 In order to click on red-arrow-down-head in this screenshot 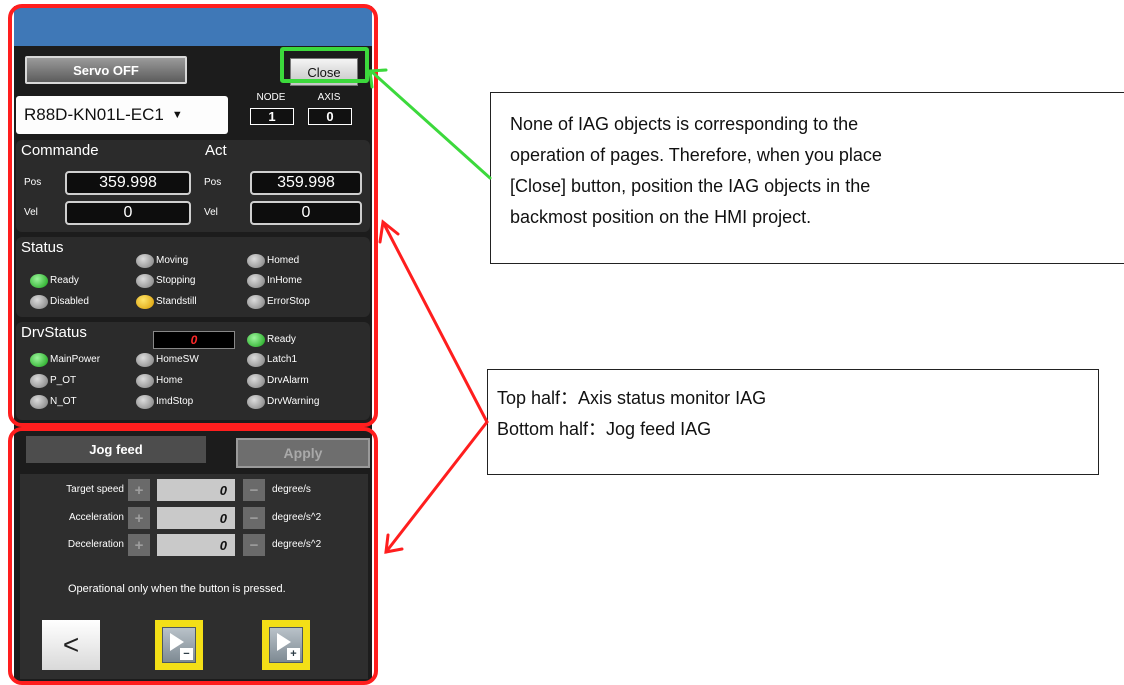, I will do `click(394, 543)`.